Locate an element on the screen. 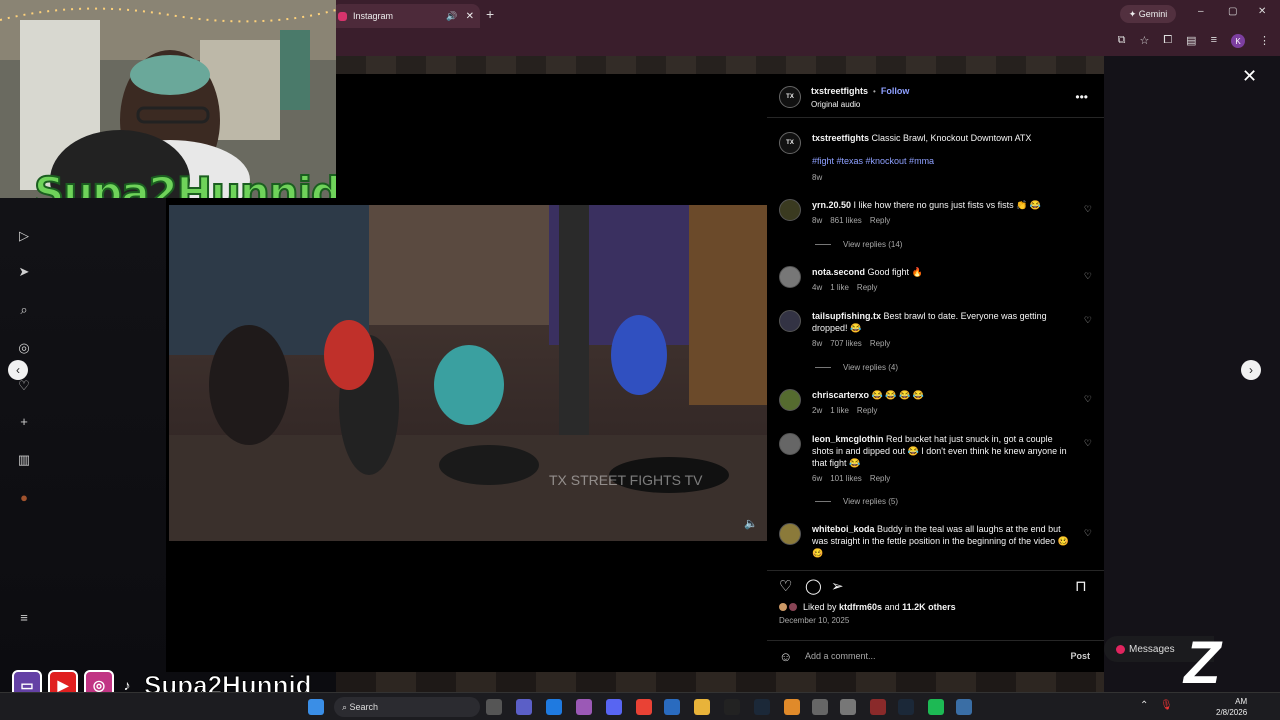  speaker-icon: 🔊 is located at coordinates (451, 16).